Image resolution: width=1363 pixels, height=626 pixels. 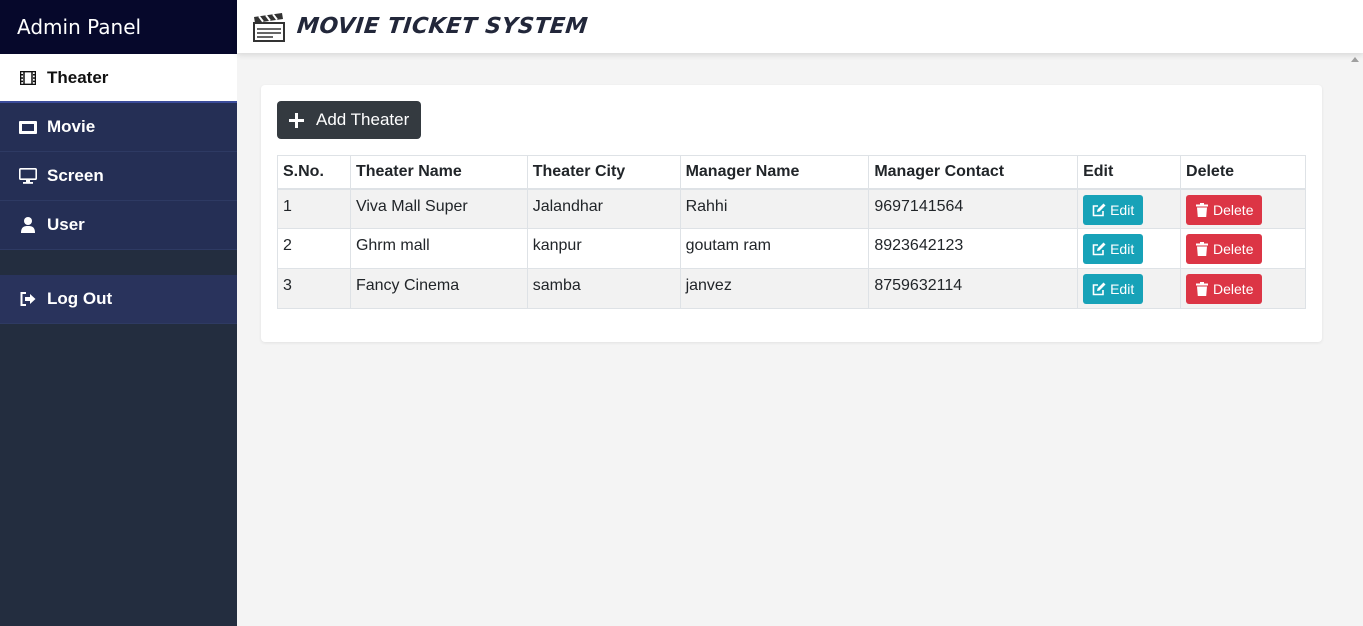 I want to click on column-header: Delete, so click(x=1243, y=172).